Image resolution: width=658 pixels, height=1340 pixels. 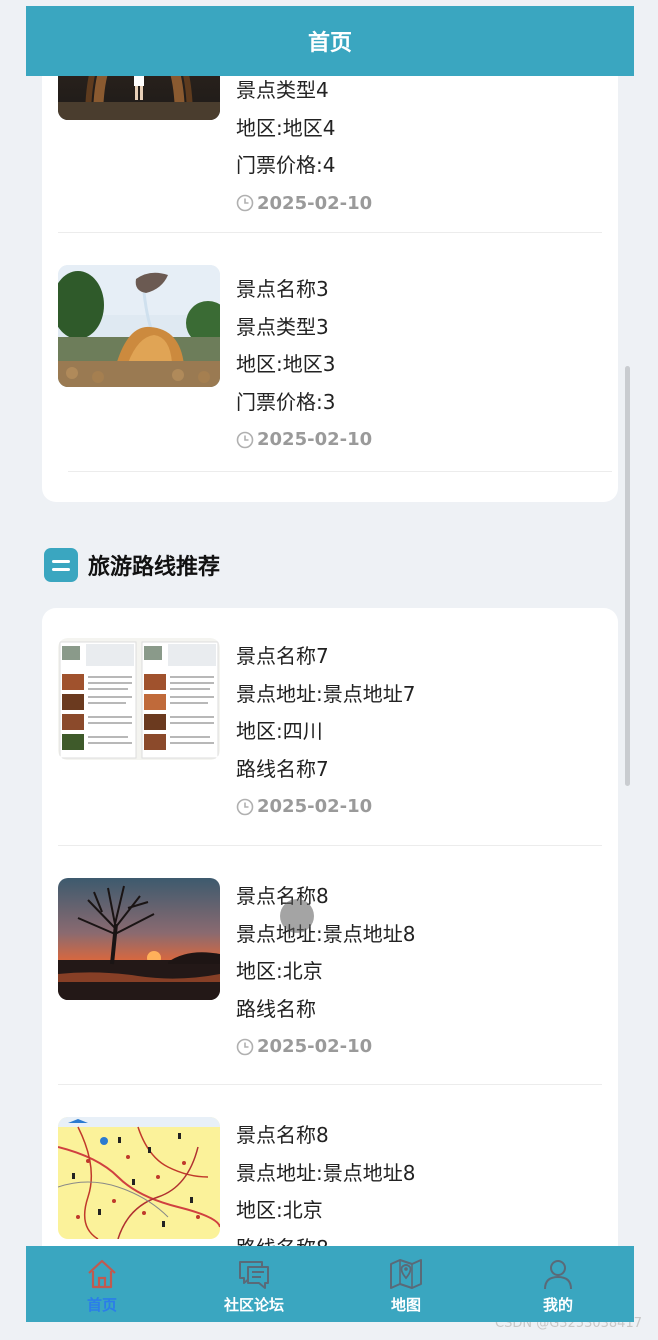 I want to click on touch-indicator, so click(x=297, y=916).